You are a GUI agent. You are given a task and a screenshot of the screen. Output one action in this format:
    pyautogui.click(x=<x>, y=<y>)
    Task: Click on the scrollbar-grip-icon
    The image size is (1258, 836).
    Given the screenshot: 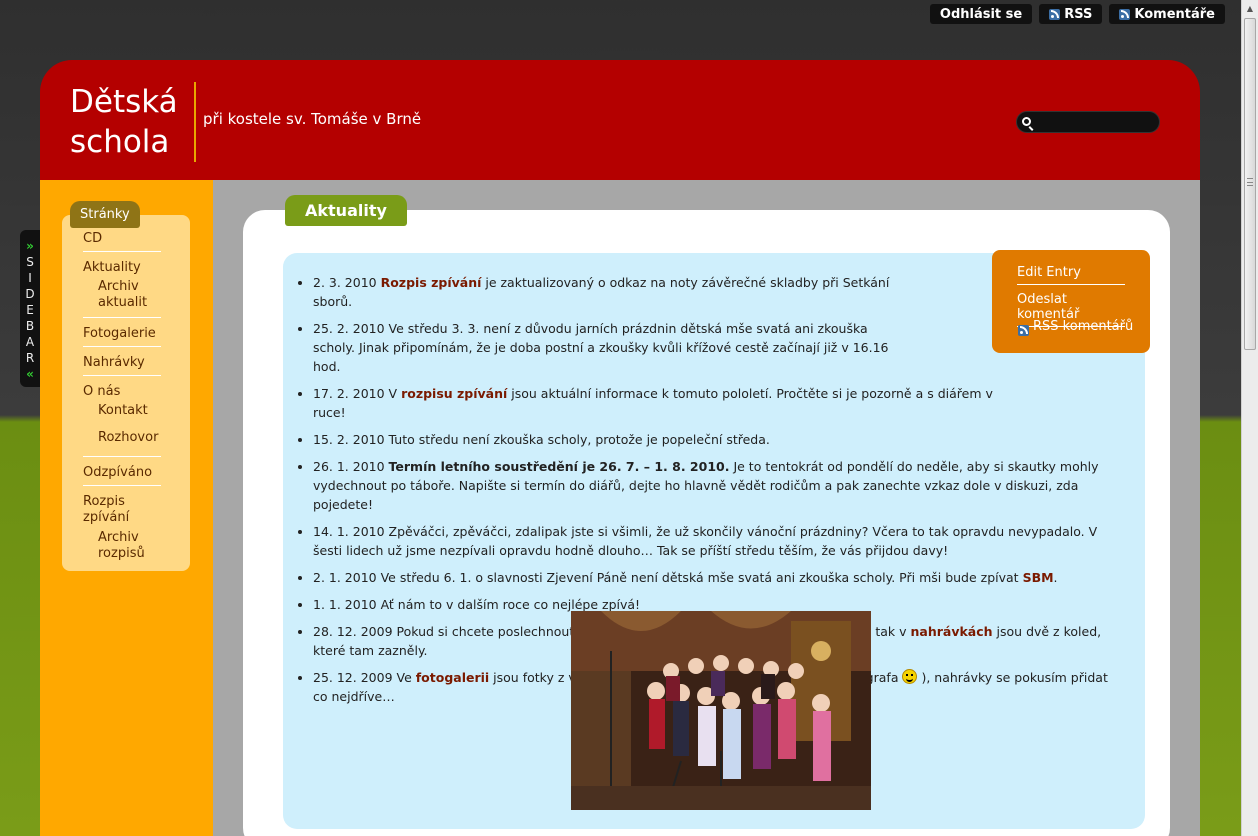 What is the action you would take?
    pyautogui.click(x=1250, y=182)
    